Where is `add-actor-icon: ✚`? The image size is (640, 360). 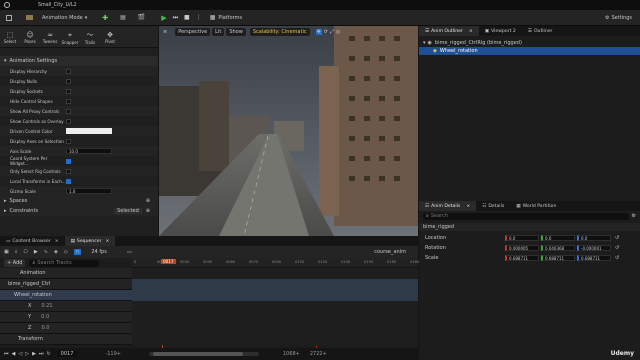 add-actor-icon: ✚ is located at coordinates (105, 18).